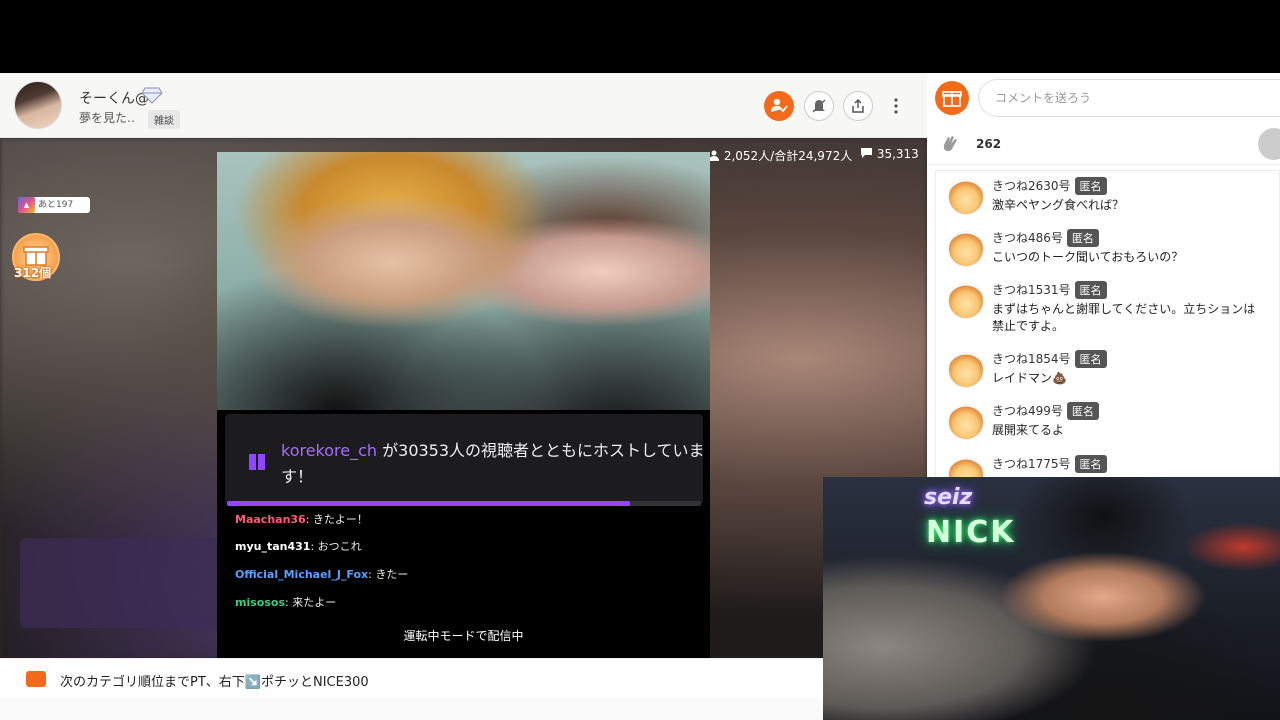  What do you see at coordinates (463, 281) in the screenshot?
I see `inner-camera-feed` at bounding box center [463, 281].